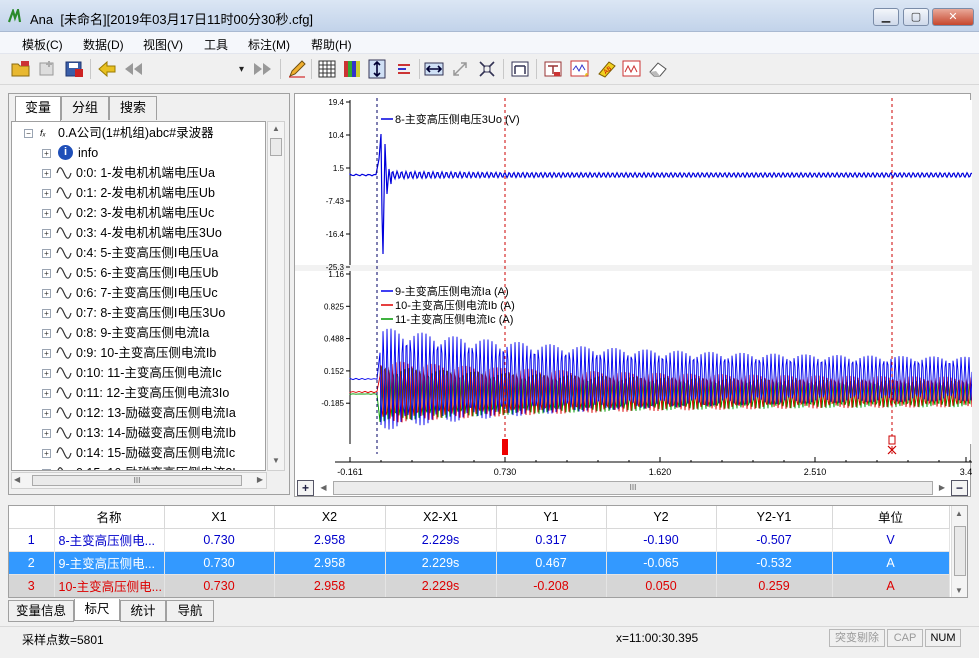  What do you see at coordinates (156, 433) in the screenshot?
I see `tree-item-label: 0:13: 14-励磁变高压侧电流Ib` at bounding box center [156, 433].